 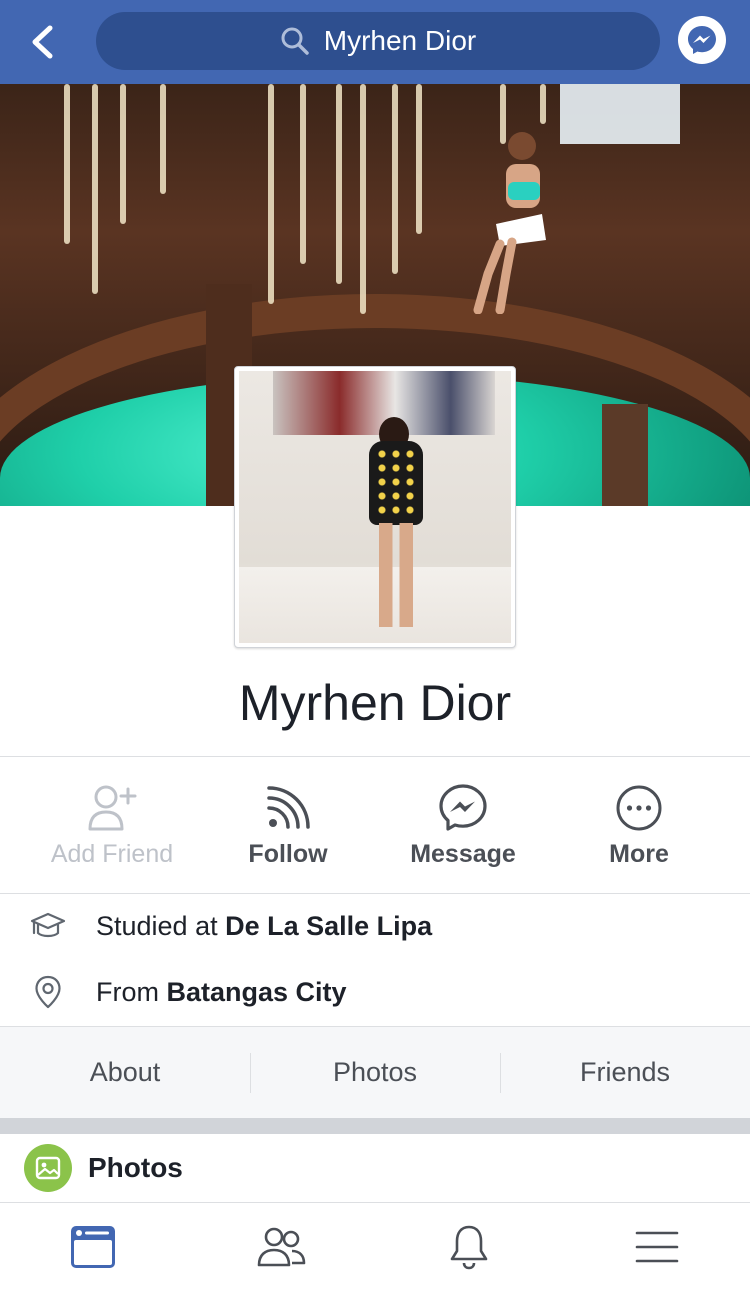 What do you see at coordinates (625, 1072) in the screenshot?
I see `tab-friends: Friends` at bounding box center [625, 1072].